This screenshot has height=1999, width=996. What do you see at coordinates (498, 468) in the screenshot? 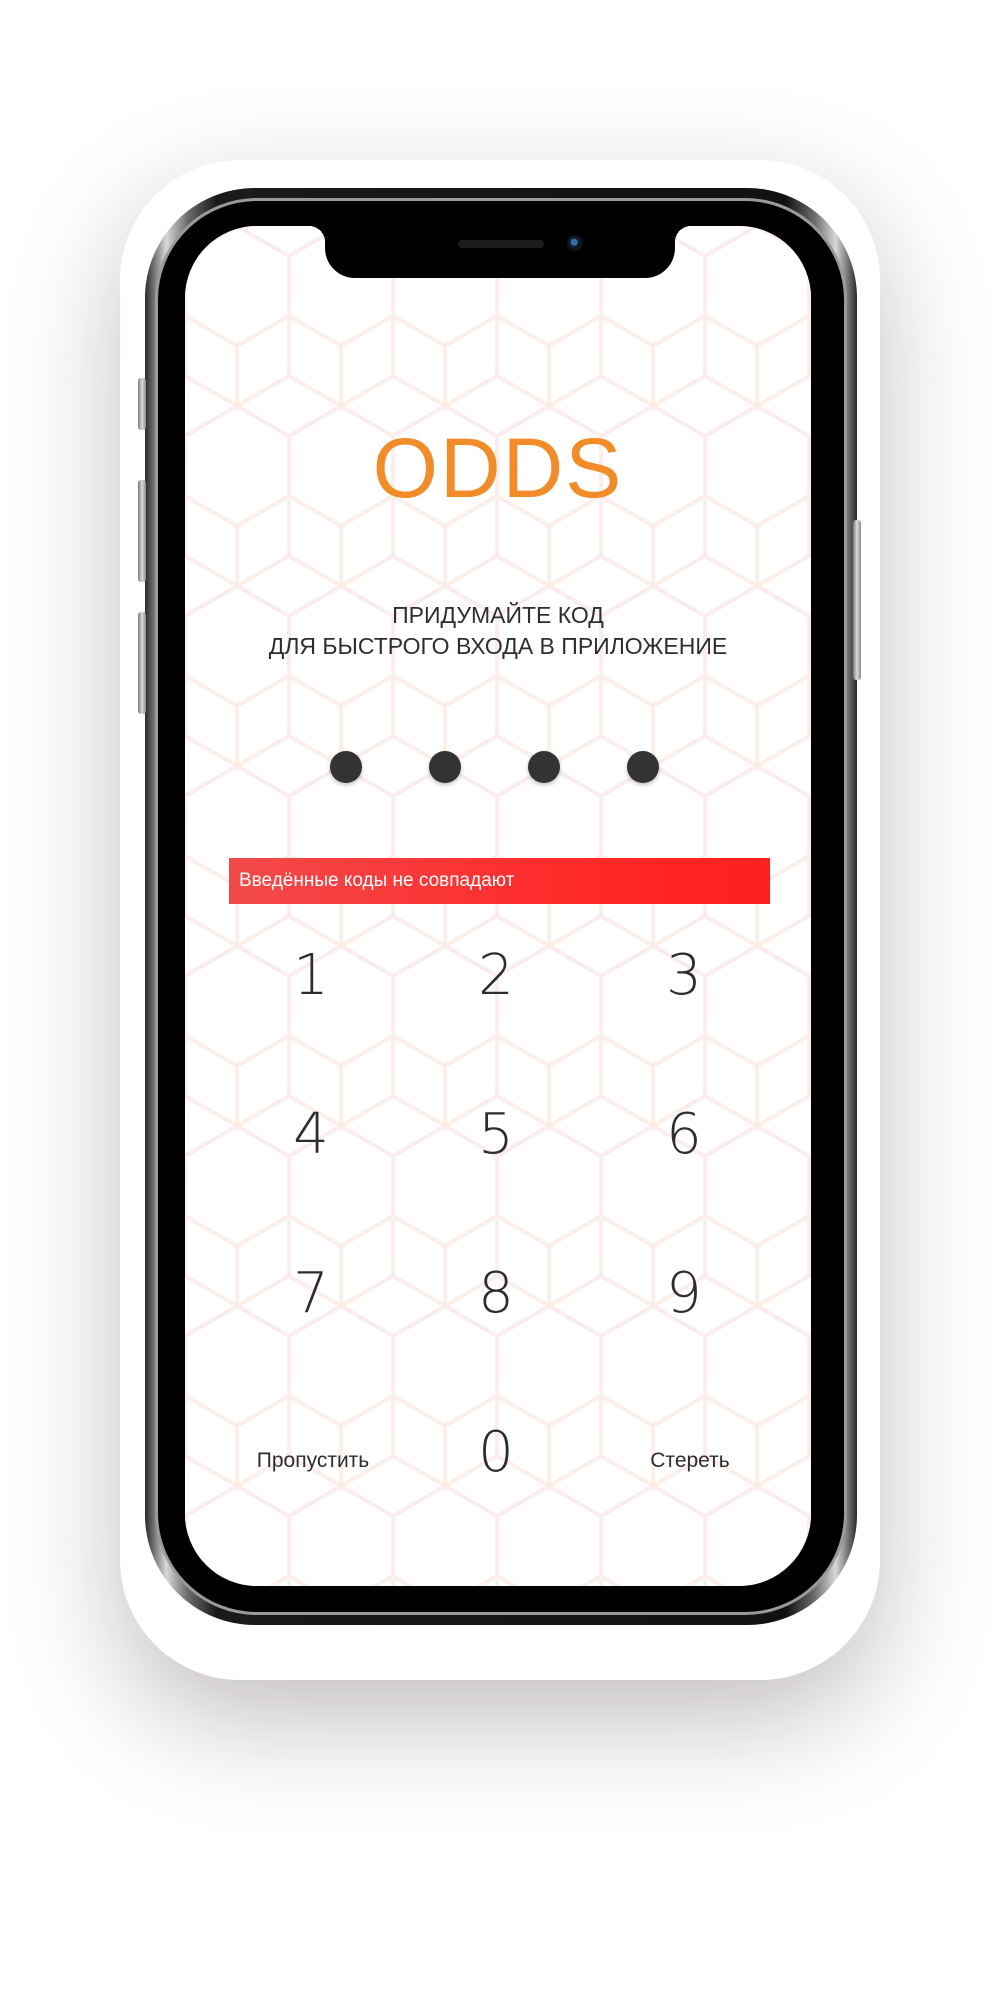
I see `app-logo: ODDS` at bounding box center [498, 468].